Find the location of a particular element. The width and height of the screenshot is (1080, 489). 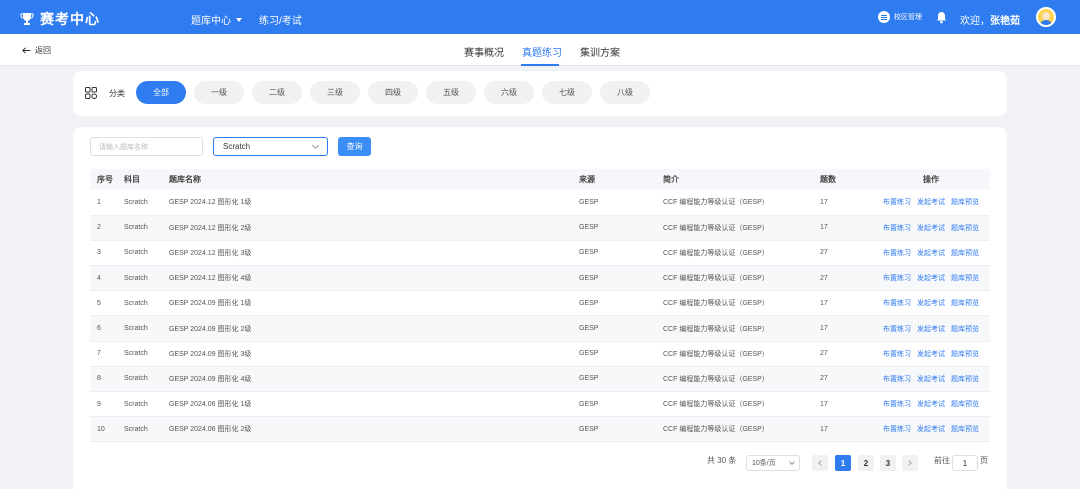

row-name: GESP 2024.12 图形化 3级 is located at coordinates (374, 253).